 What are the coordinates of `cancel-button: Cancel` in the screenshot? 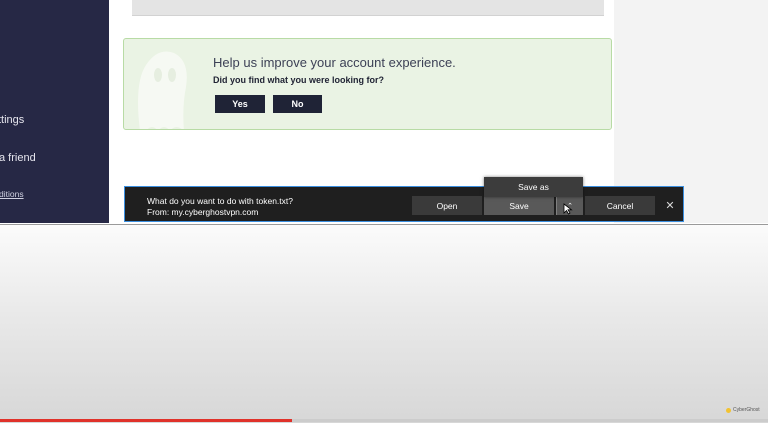 It's located at (620, 205).